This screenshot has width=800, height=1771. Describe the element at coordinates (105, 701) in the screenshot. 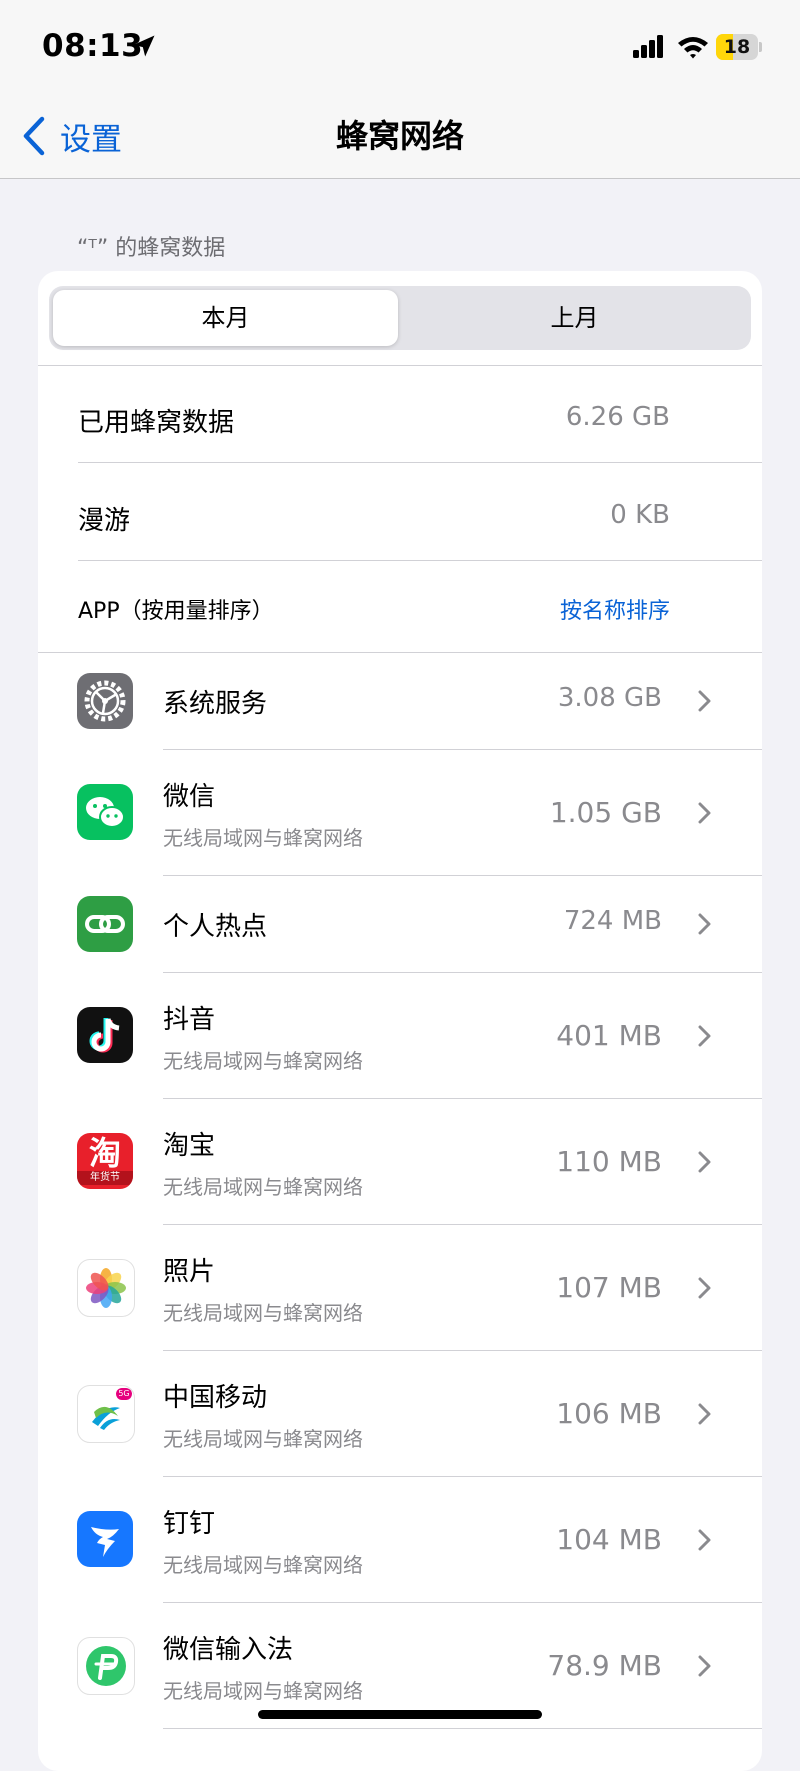

I see `system-services-gear-icon` at that location.